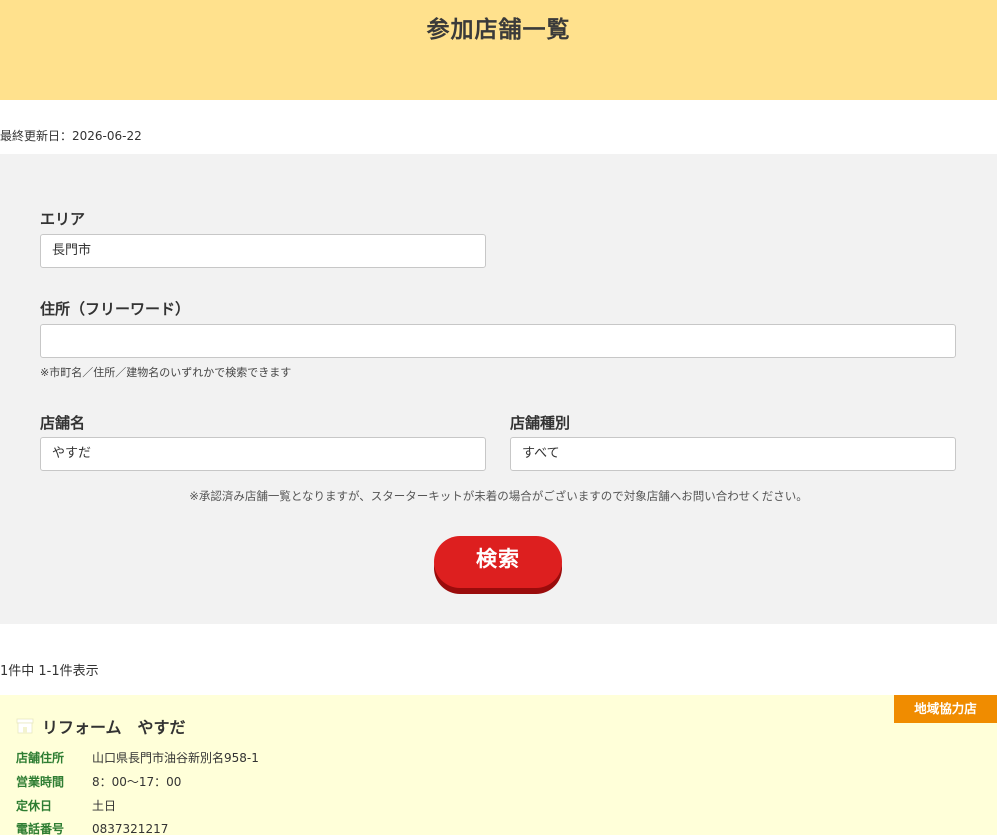 The height and width of the screenshot is (835, 997). I want to click on shop-address: 山口県長門市油谷新別名958-1, so click(175, 758).